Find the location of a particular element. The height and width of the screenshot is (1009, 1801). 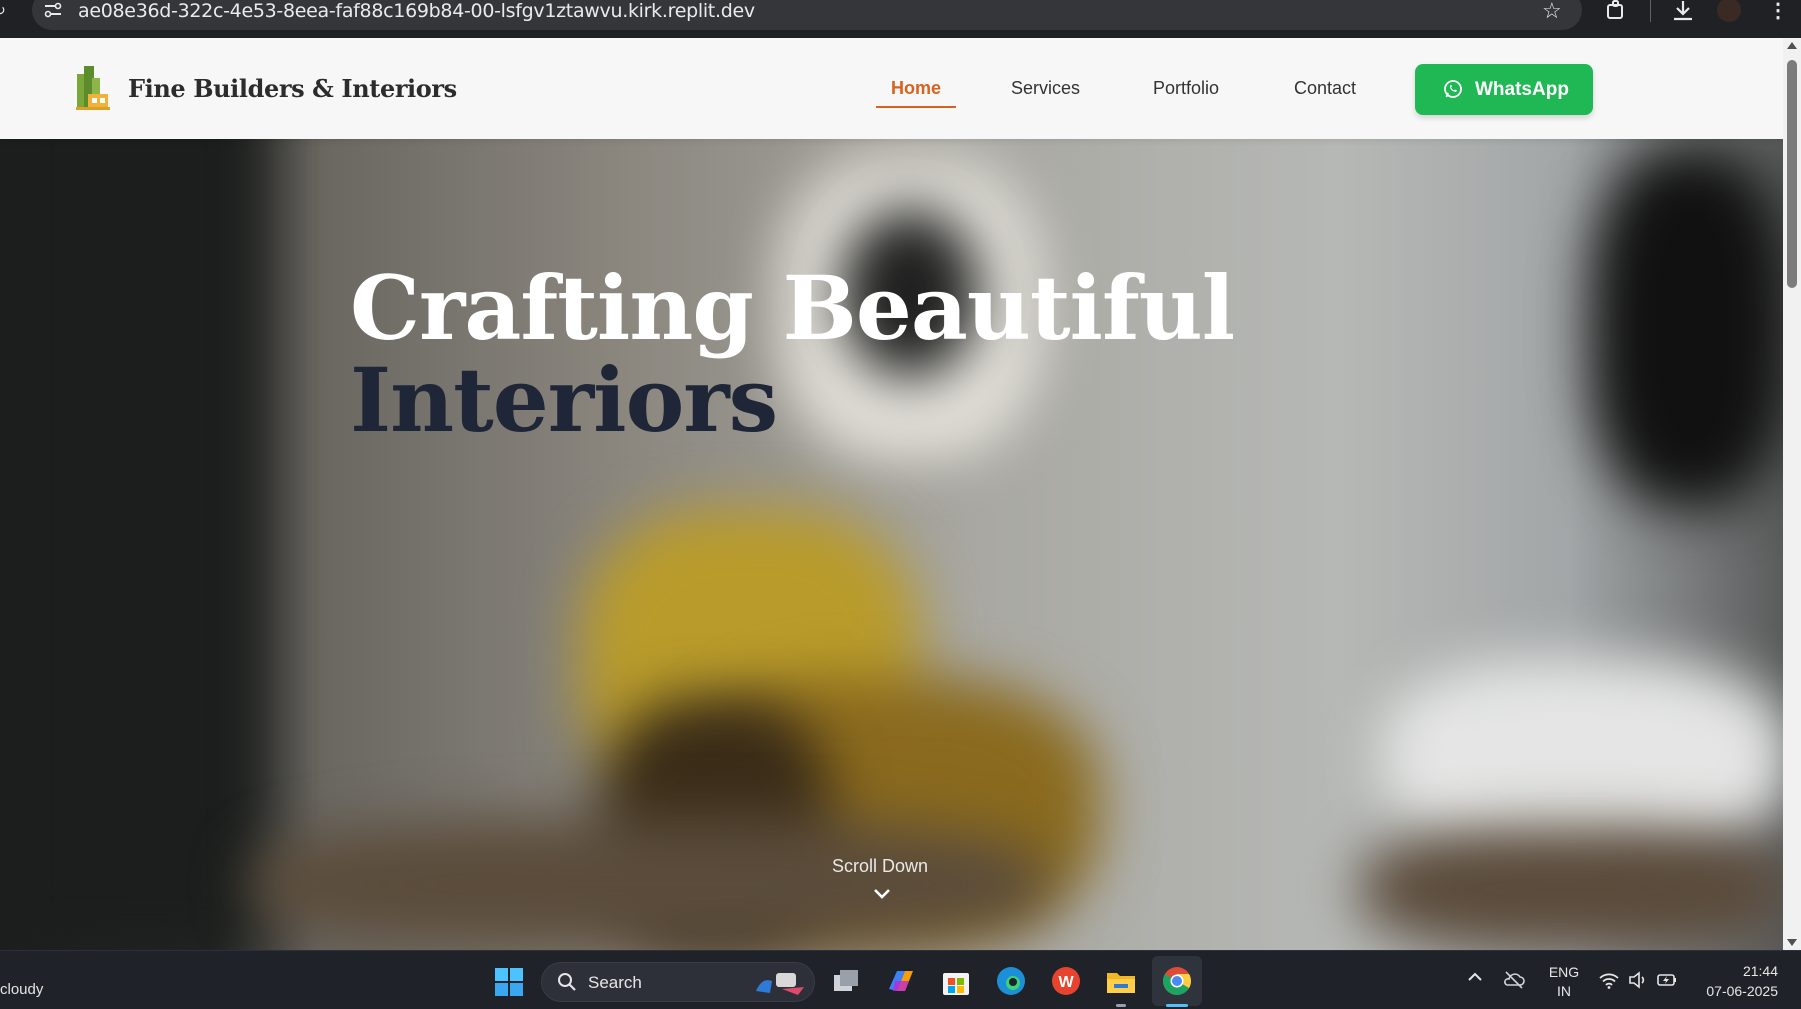

page-scrollbar is located at coordinates (1792, 494).